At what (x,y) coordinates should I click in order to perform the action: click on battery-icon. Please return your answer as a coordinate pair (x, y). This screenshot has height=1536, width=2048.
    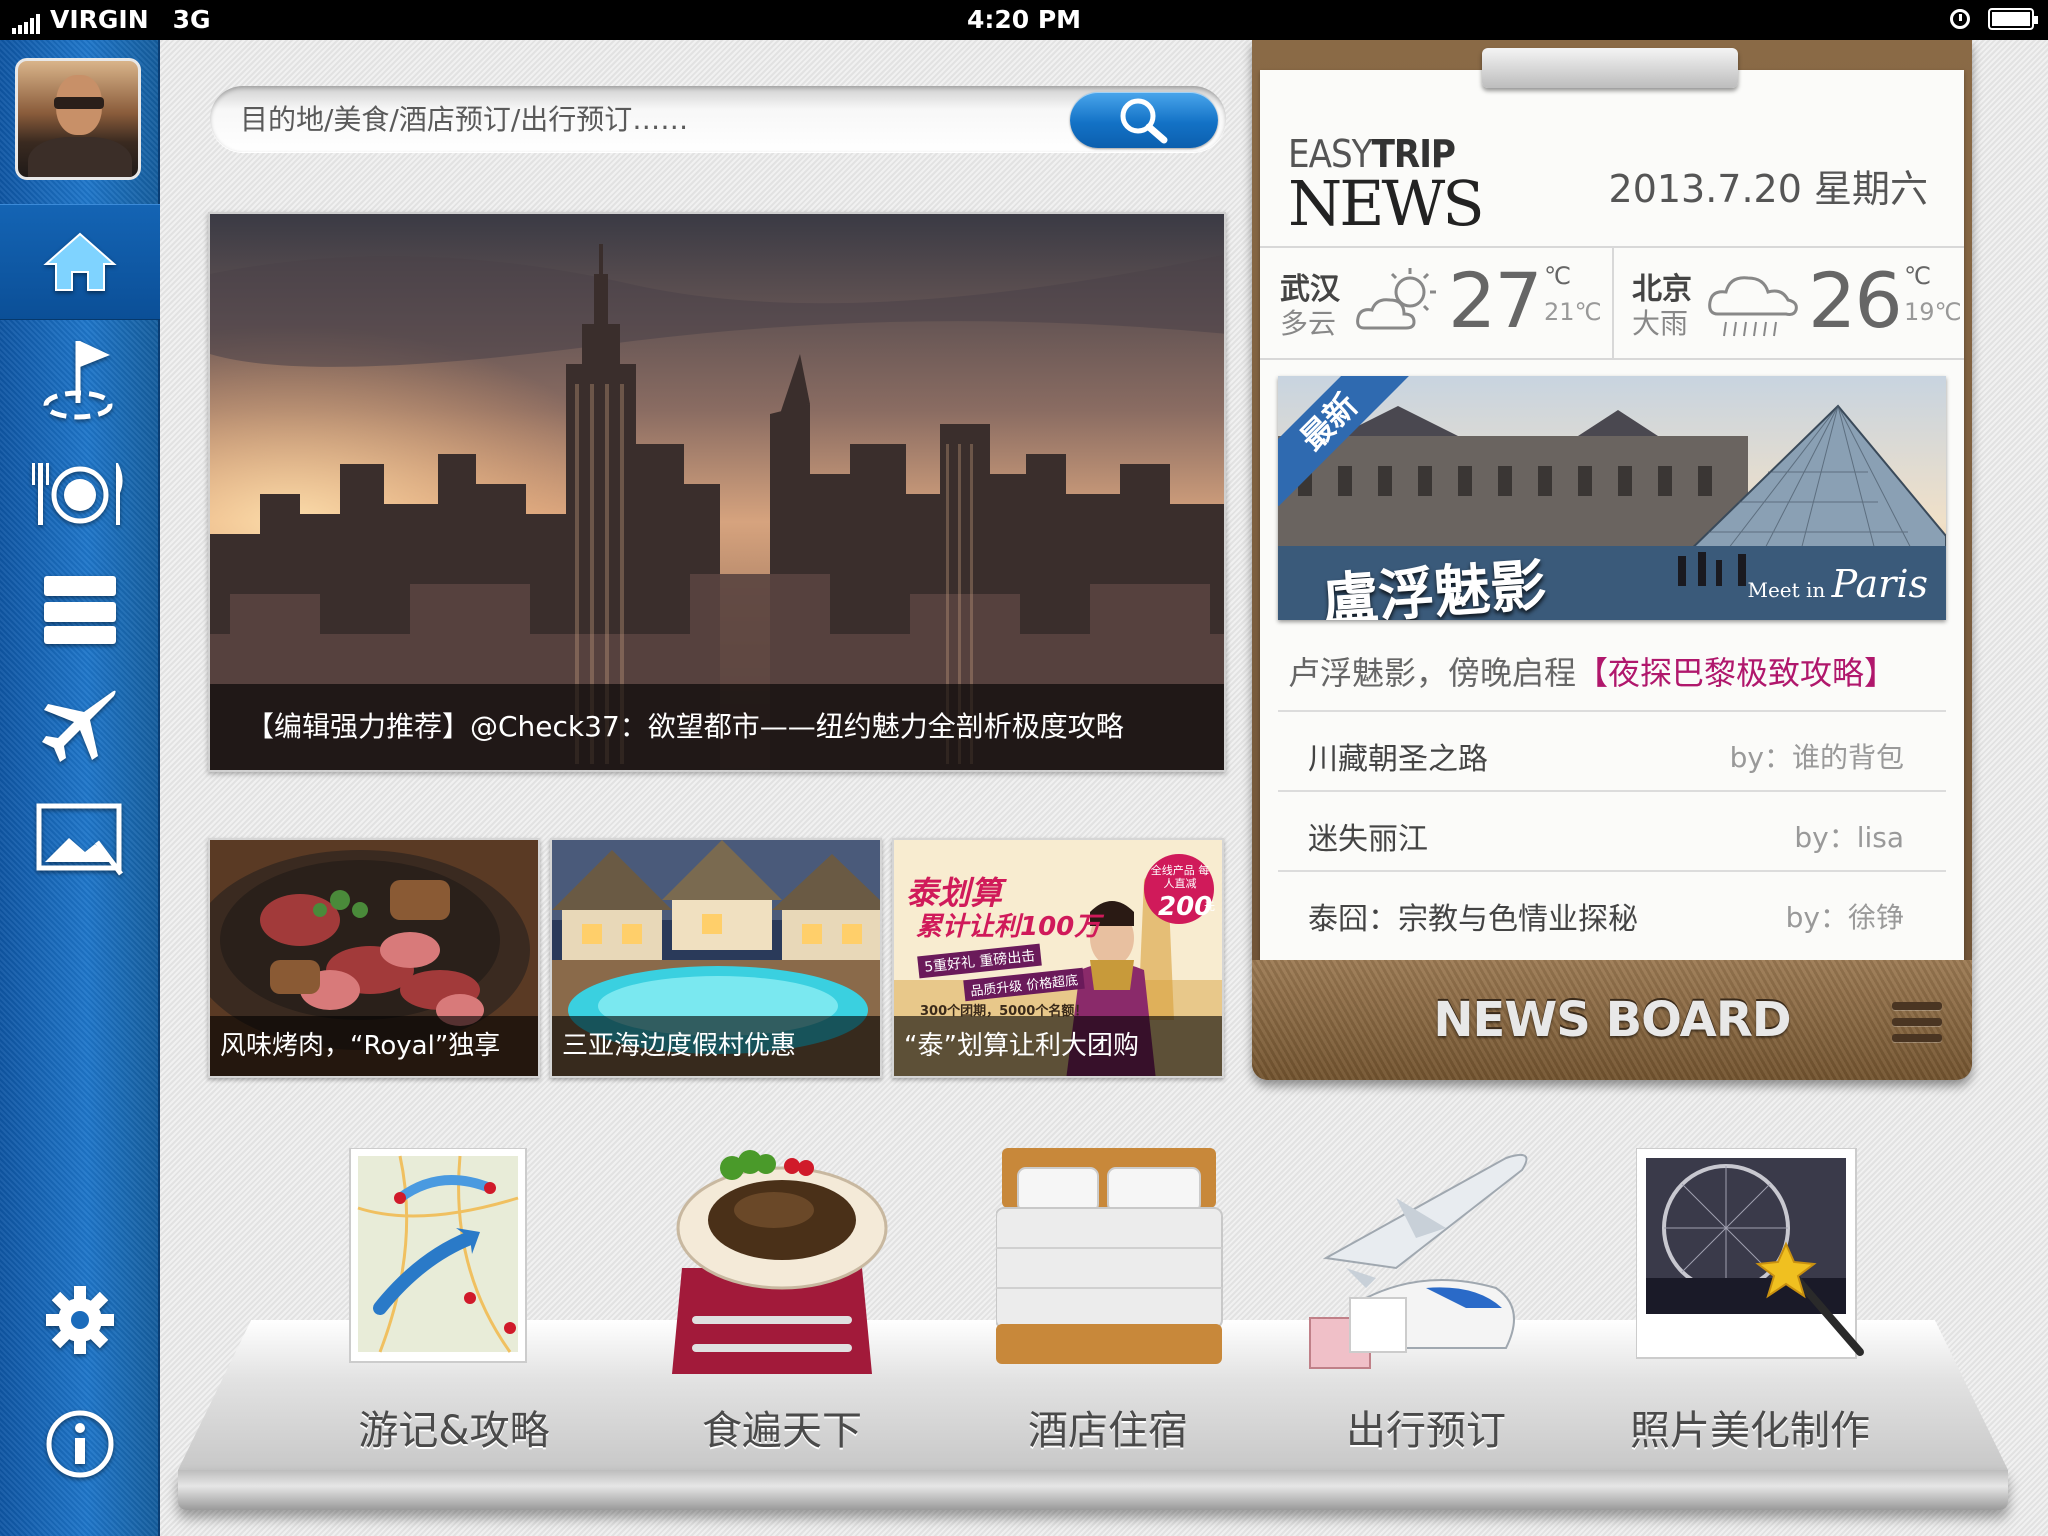
    Looking at the image, I should click on (2013, 19).